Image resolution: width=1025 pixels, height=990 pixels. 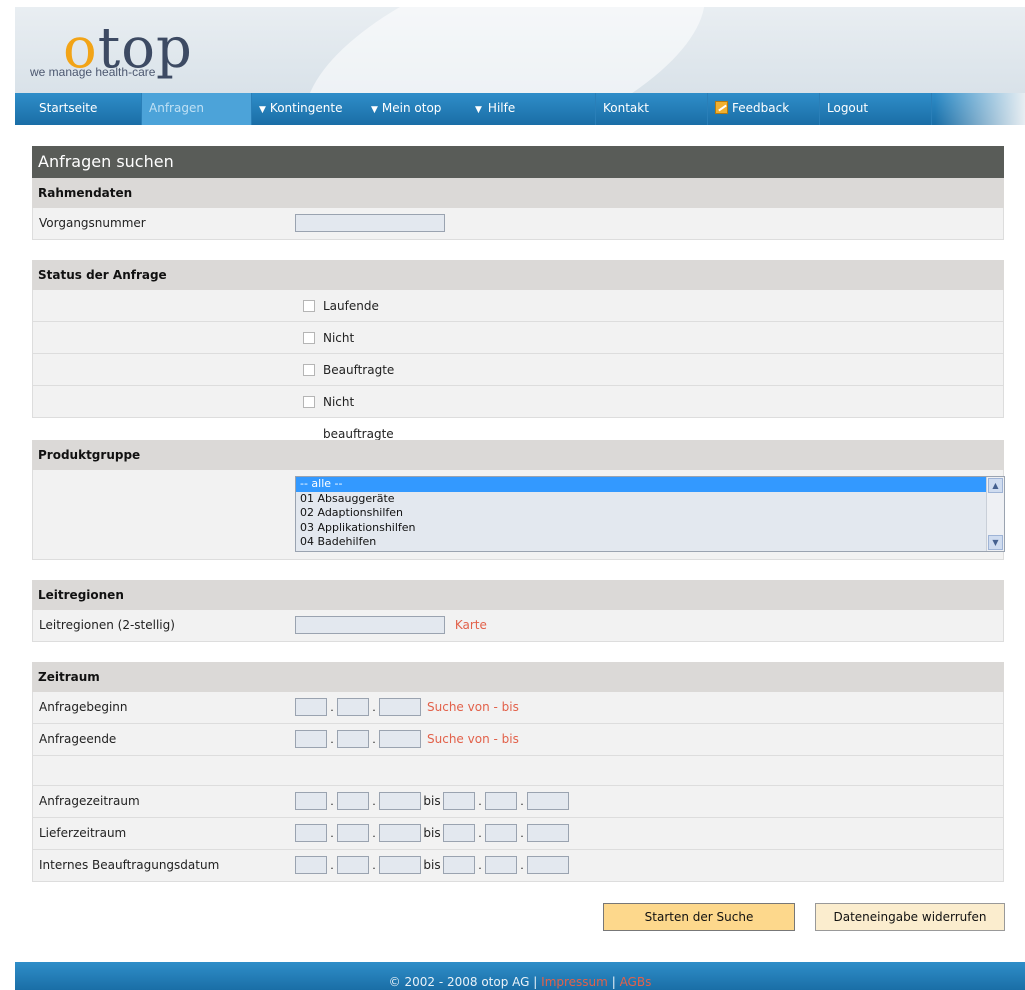 What do you see at coordinates (910, 917) in the screenshot?
I see `reset-input-button: Dateneingabe widerrufen` at bounding box center [910, 917].